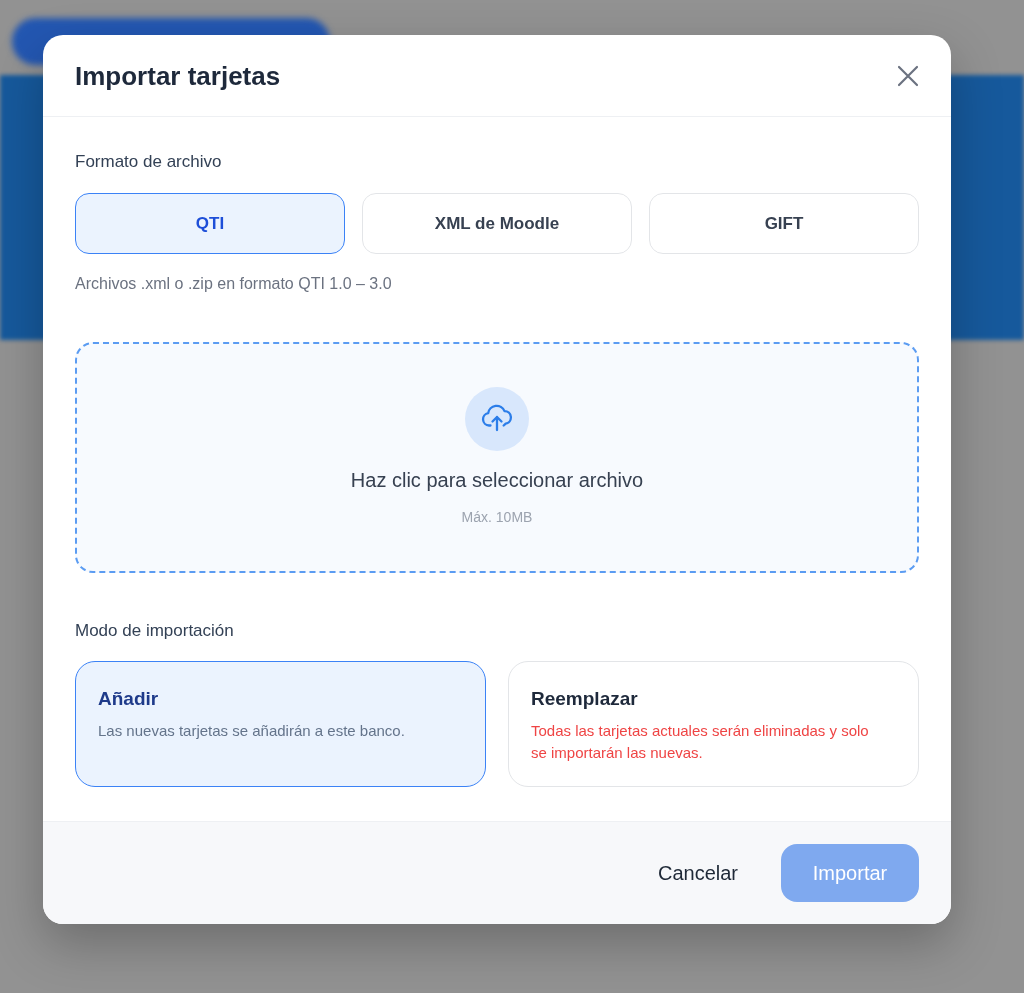  I want to click on upload-cloud-icon, so click(497, 419).